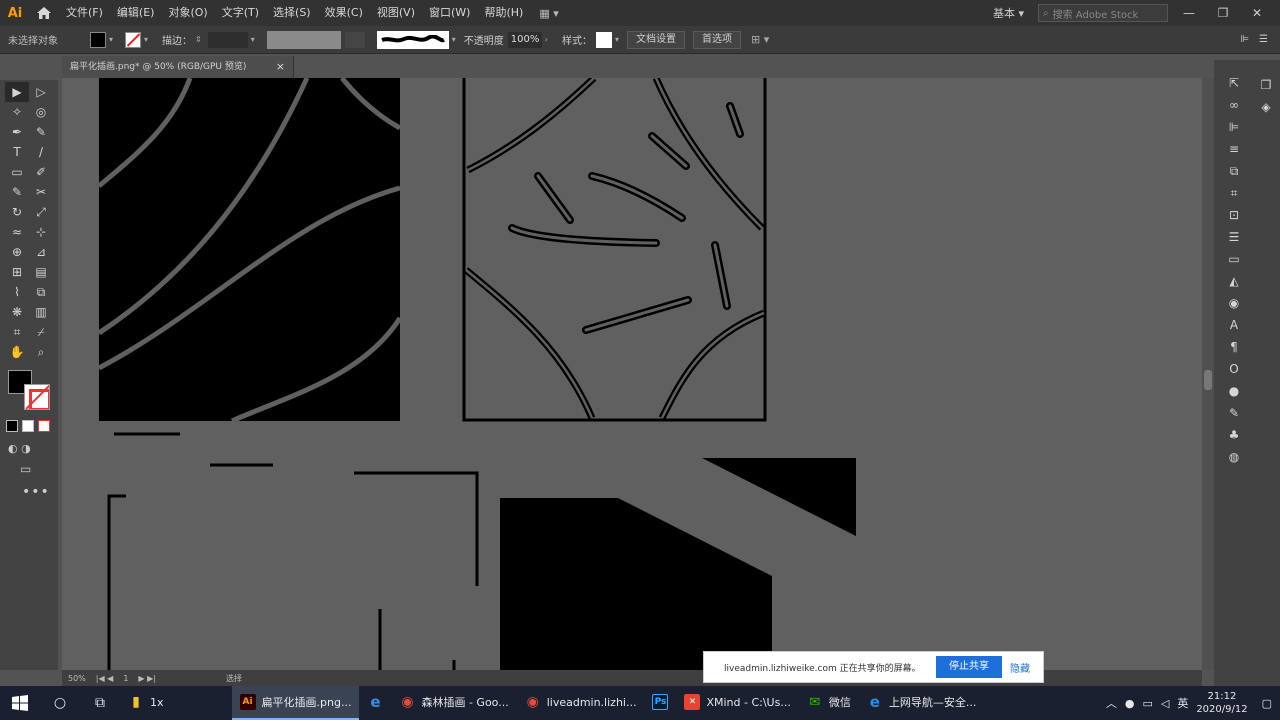 This screenshot has height=720, width=1280. What do you see at coordinates (20, 703) in the screenshot?
I see `windows-start-icon` at bounding box center [20, 703].